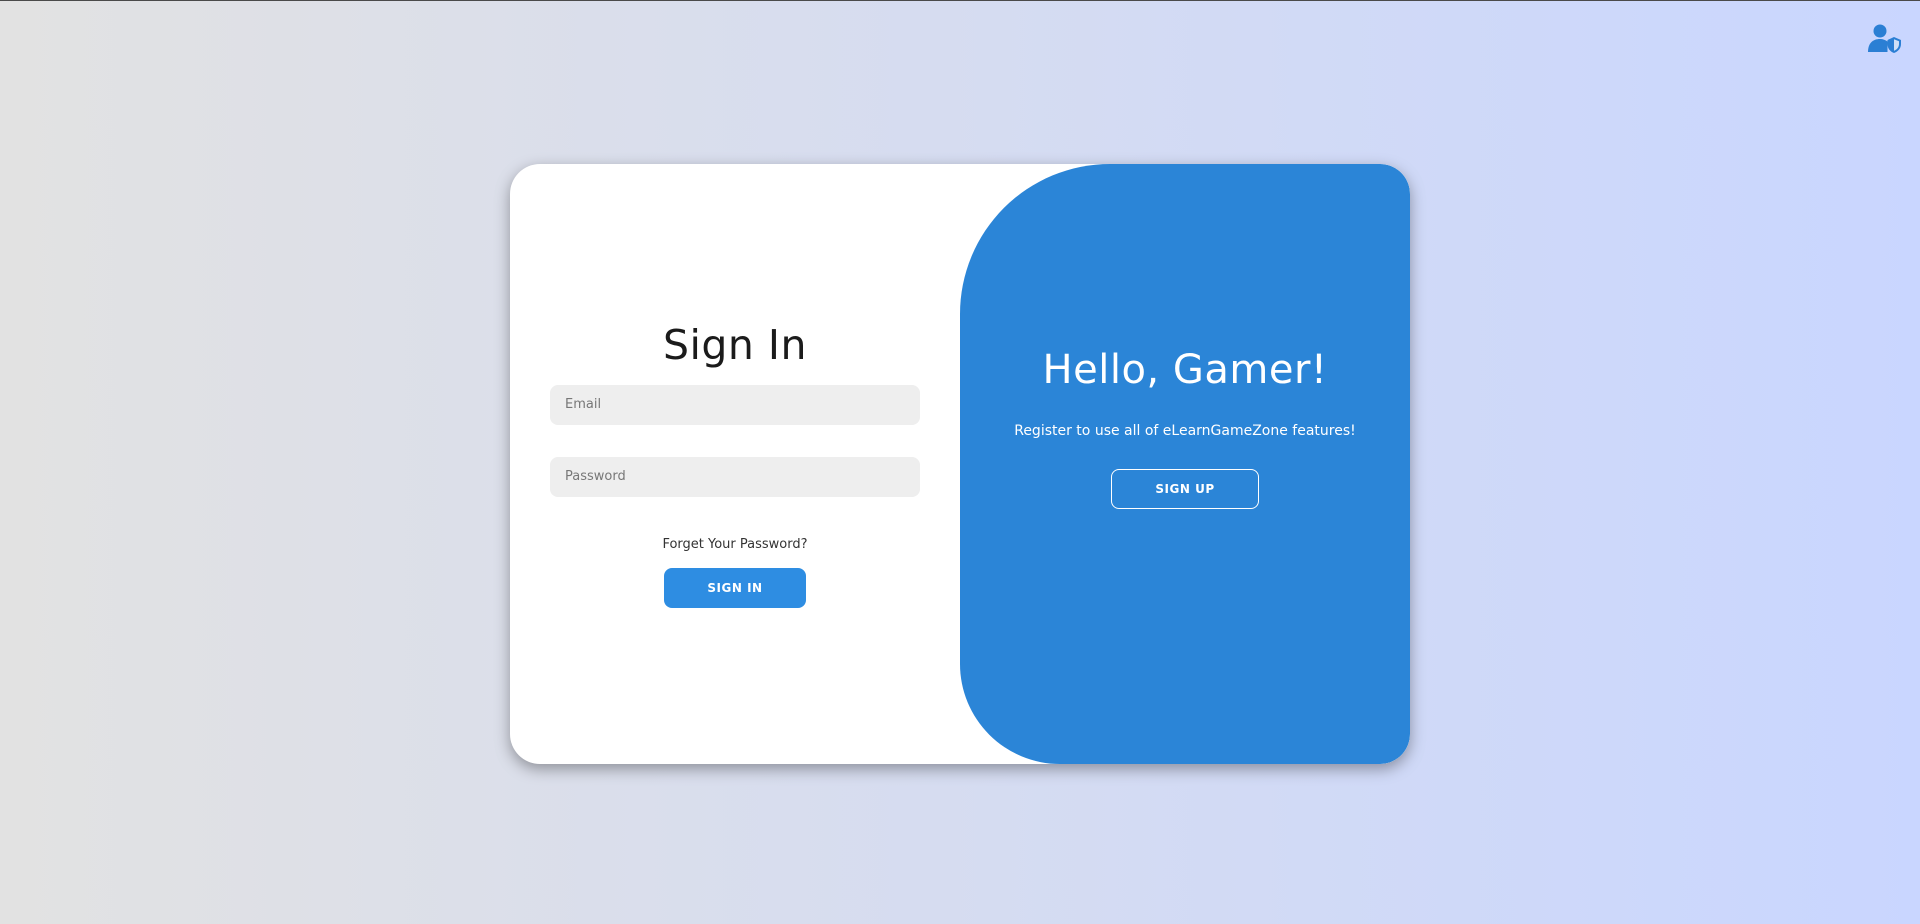 Image resolution: width=1920 pixels, height=924 pixels. What do you see at coordinates (735, 404) in the screenshot?
I see `email-input` at bounding box center [735, 404].